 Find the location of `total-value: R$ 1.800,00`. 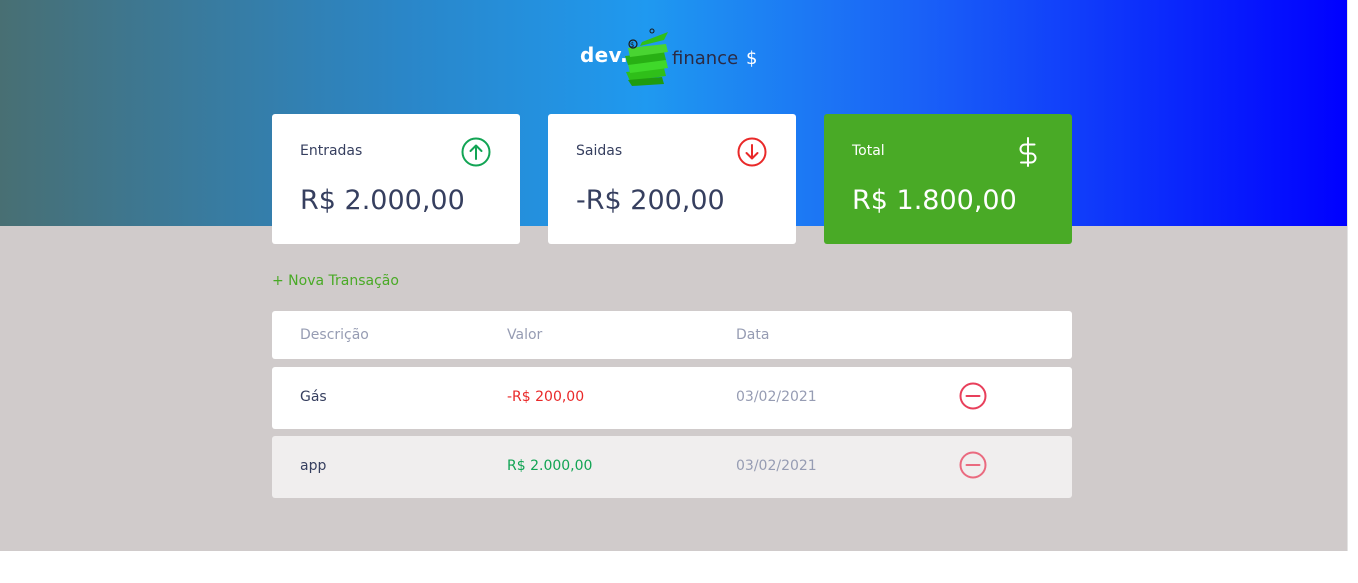

total-value: R$ 1.800,00 is located at coordinates (934, 200).